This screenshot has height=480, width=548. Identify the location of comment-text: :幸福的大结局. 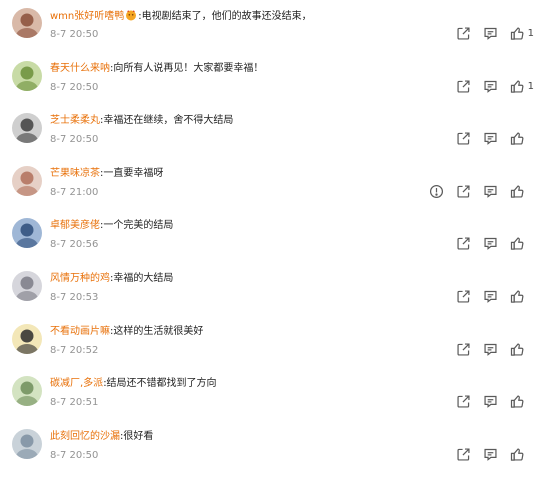
(142, 278).